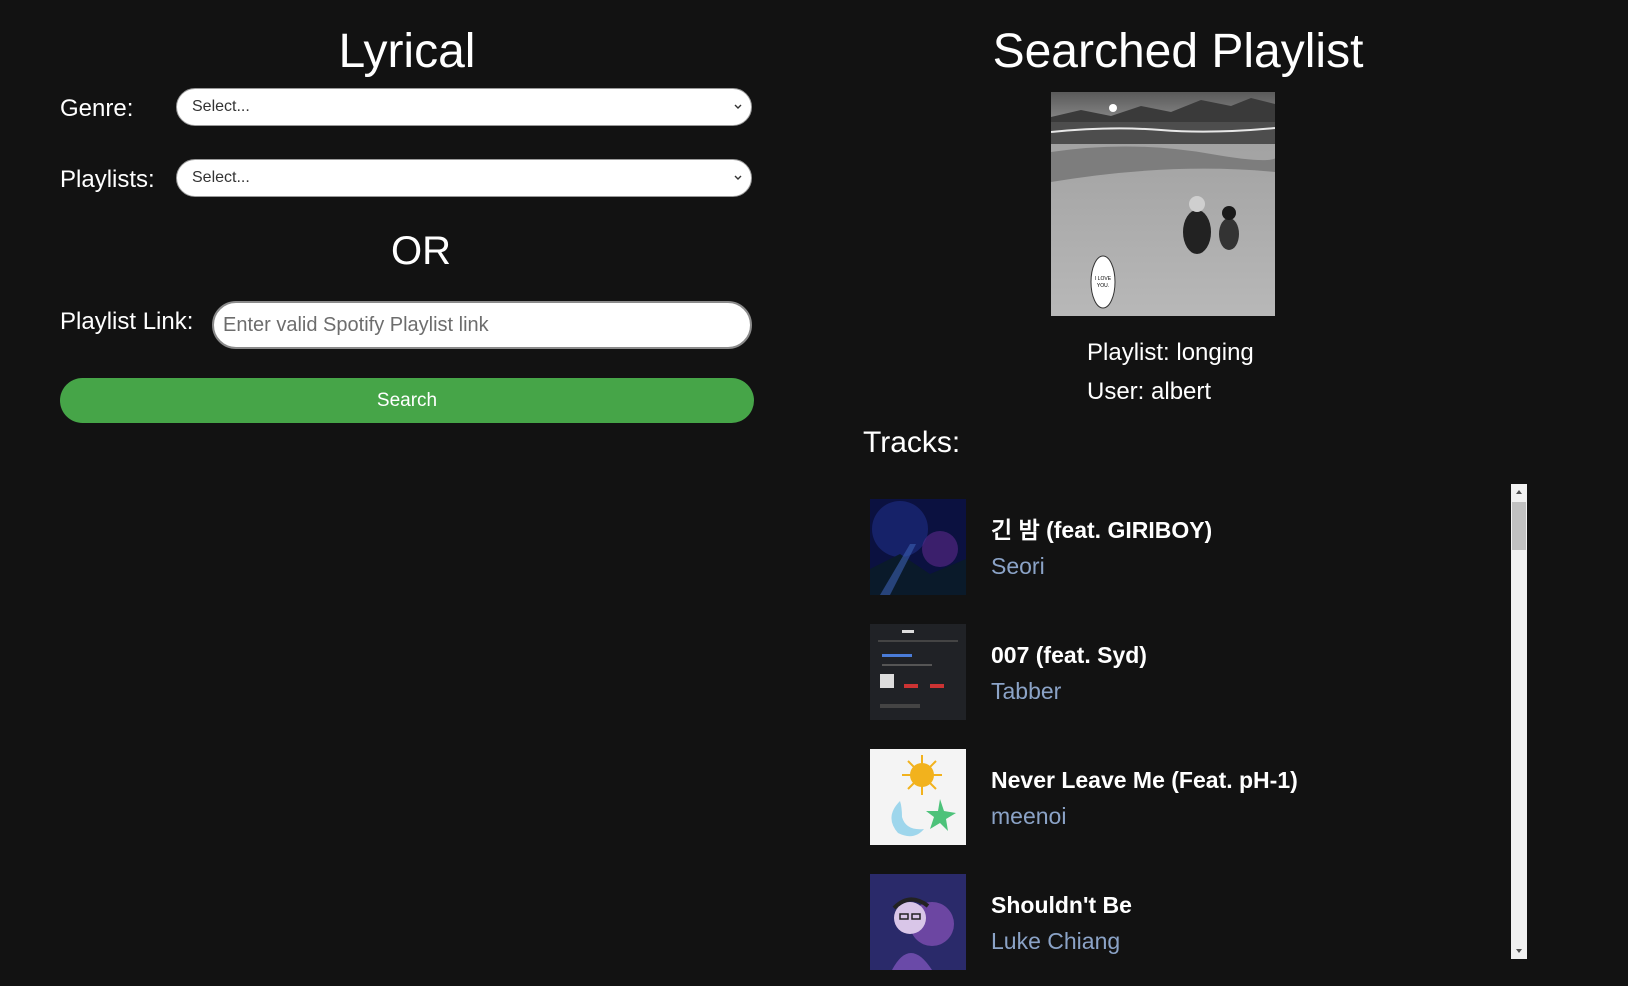 The image size is (1628, 986). Describe the element at coordinates (1519, 721) in the screenshot. I see `track-list-scrollbar` at that location.